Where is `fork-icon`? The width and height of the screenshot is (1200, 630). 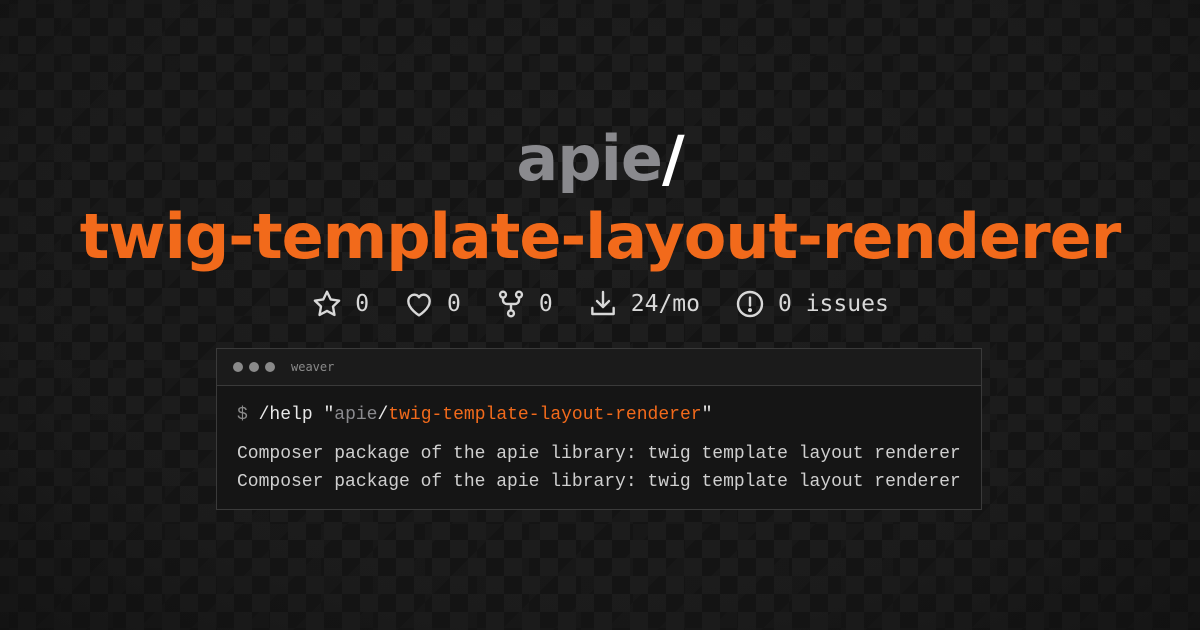 fork-icon is located at coordinates (511, 304).